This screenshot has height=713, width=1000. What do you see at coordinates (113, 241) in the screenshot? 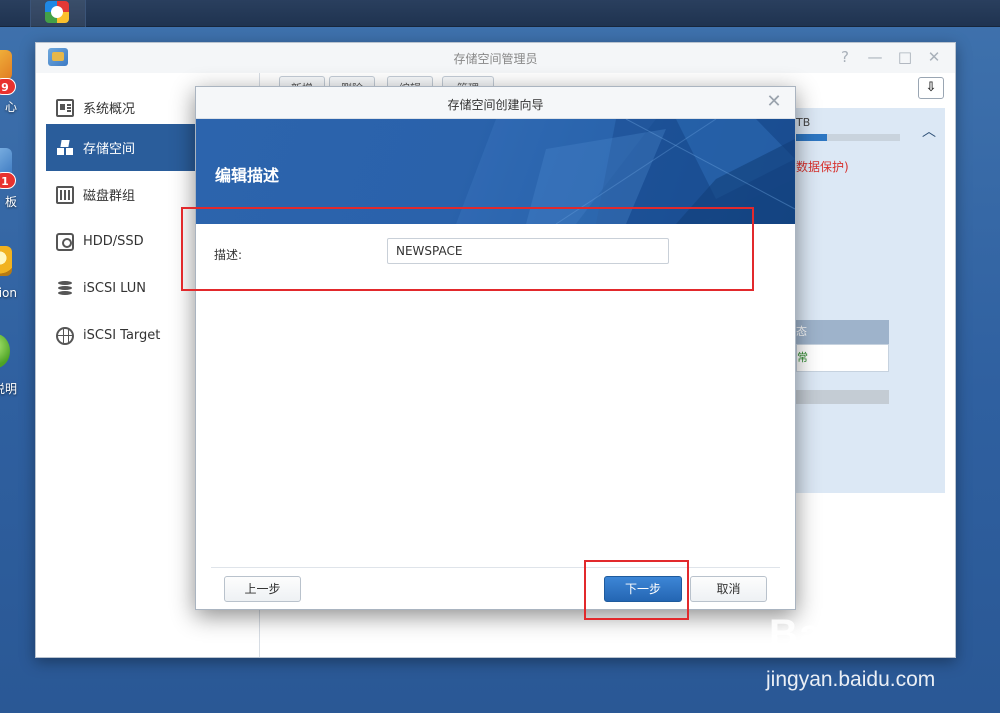
I see `sidebar-item-label: HDD/SSD` at bounding box center [113, 241].